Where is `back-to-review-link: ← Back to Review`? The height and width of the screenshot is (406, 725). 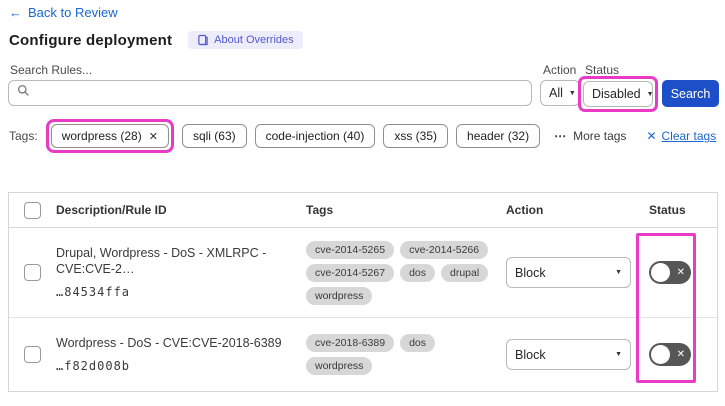 back-to-review-link: ← Back to Review is located at coordinates (63, 12).